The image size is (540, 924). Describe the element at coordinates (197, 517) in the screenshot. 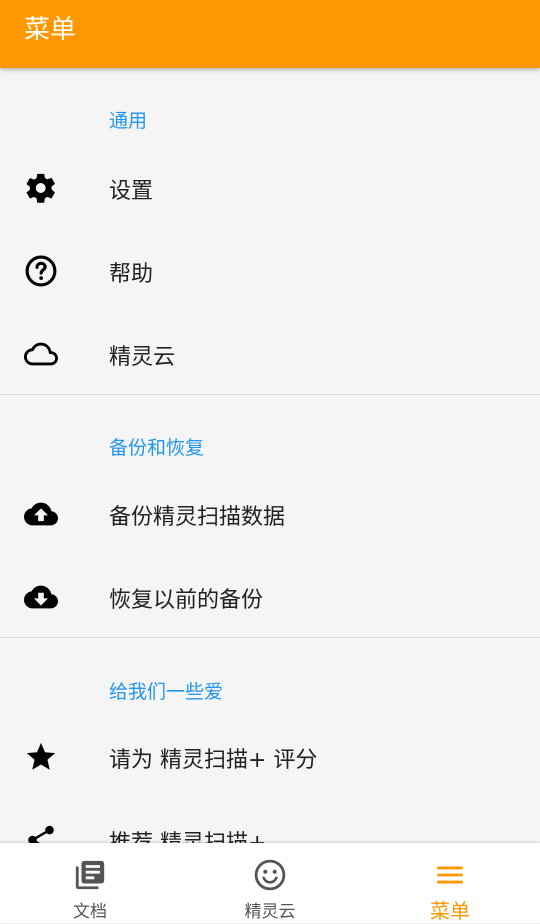

I see `menu-item-label: 备份精灵扫描数据` at that location.